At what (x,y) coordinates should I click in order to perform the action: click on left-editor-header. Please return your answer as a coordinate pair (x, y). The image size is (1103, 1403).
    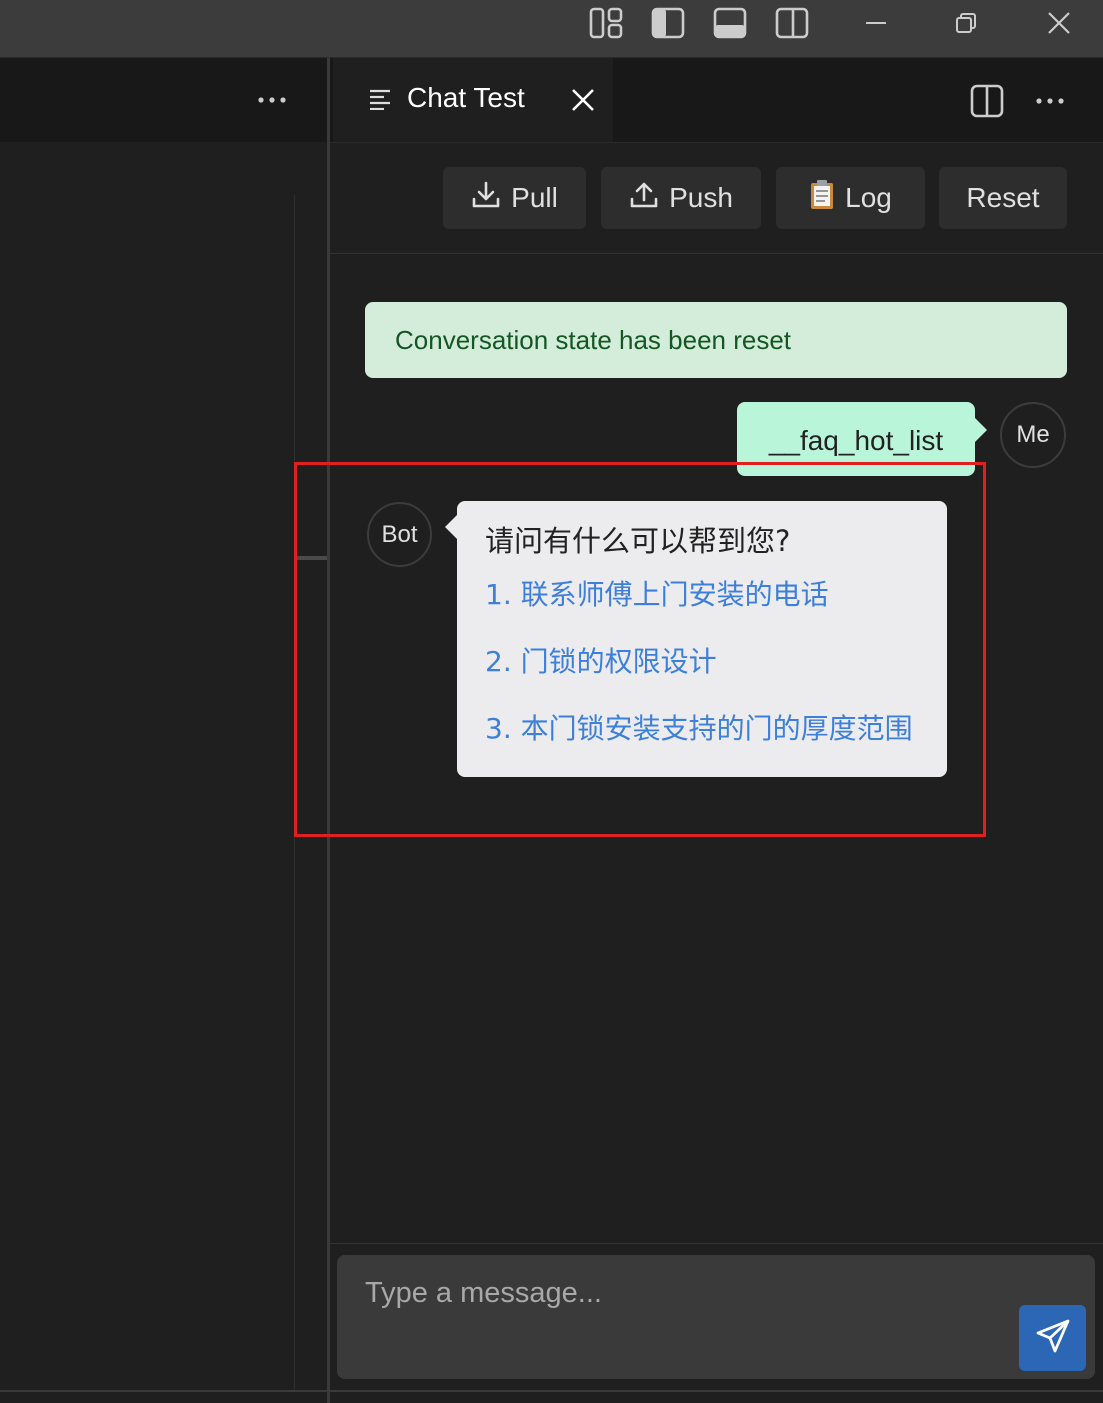
    Looking at the image, I should click on (164, 100).